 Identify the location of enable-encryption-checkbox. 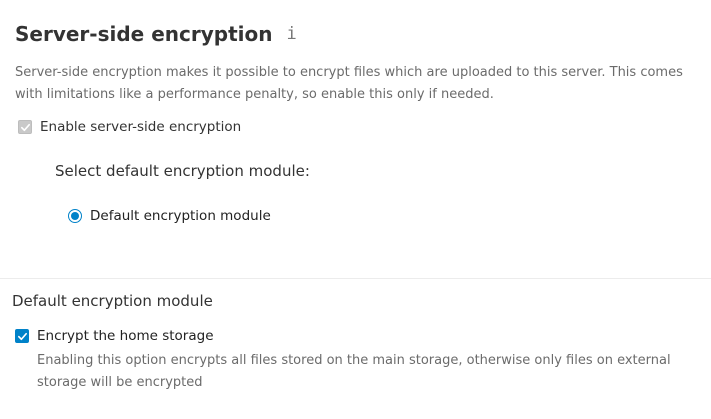
(25, 127).